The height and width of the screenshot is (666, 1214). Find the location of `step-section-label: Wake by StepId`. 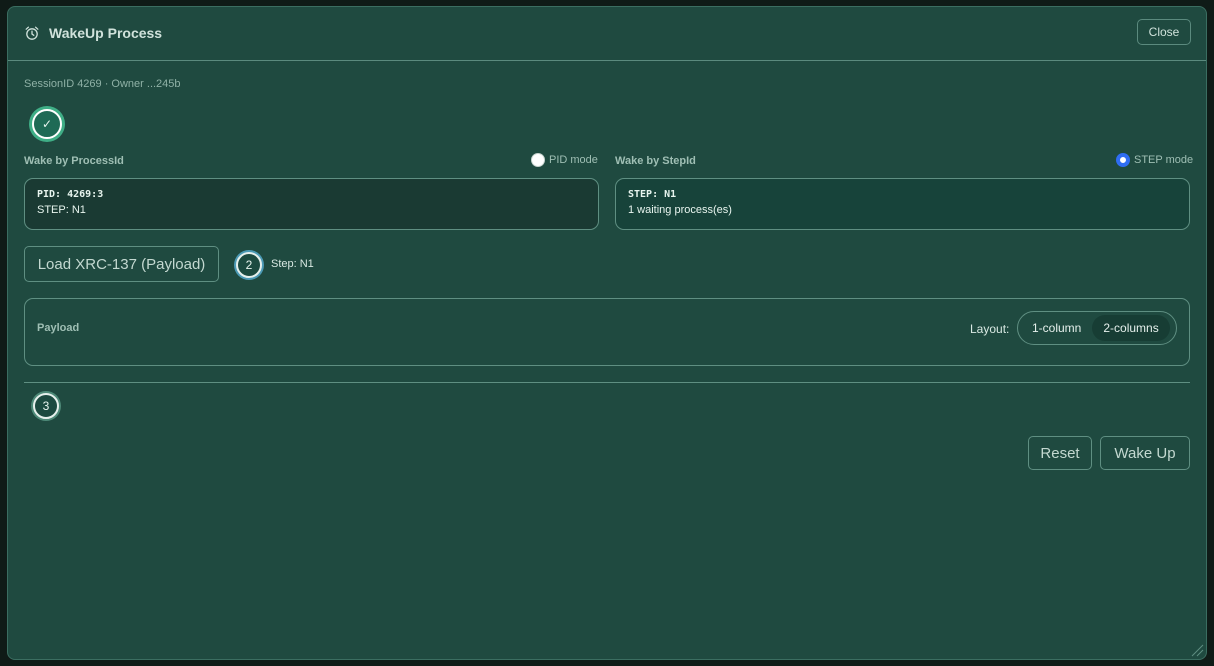

step-section-label: Wake by StepId is located at coordinates (655, 161).